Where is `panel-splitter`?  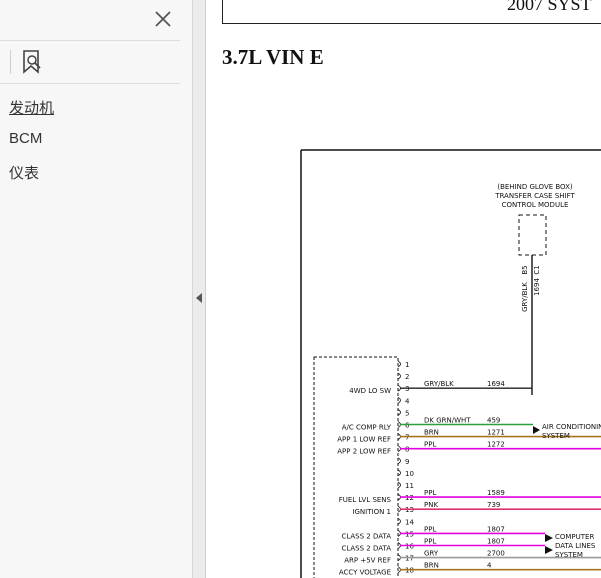
panel-splitter is located at coordinates (199, 289).